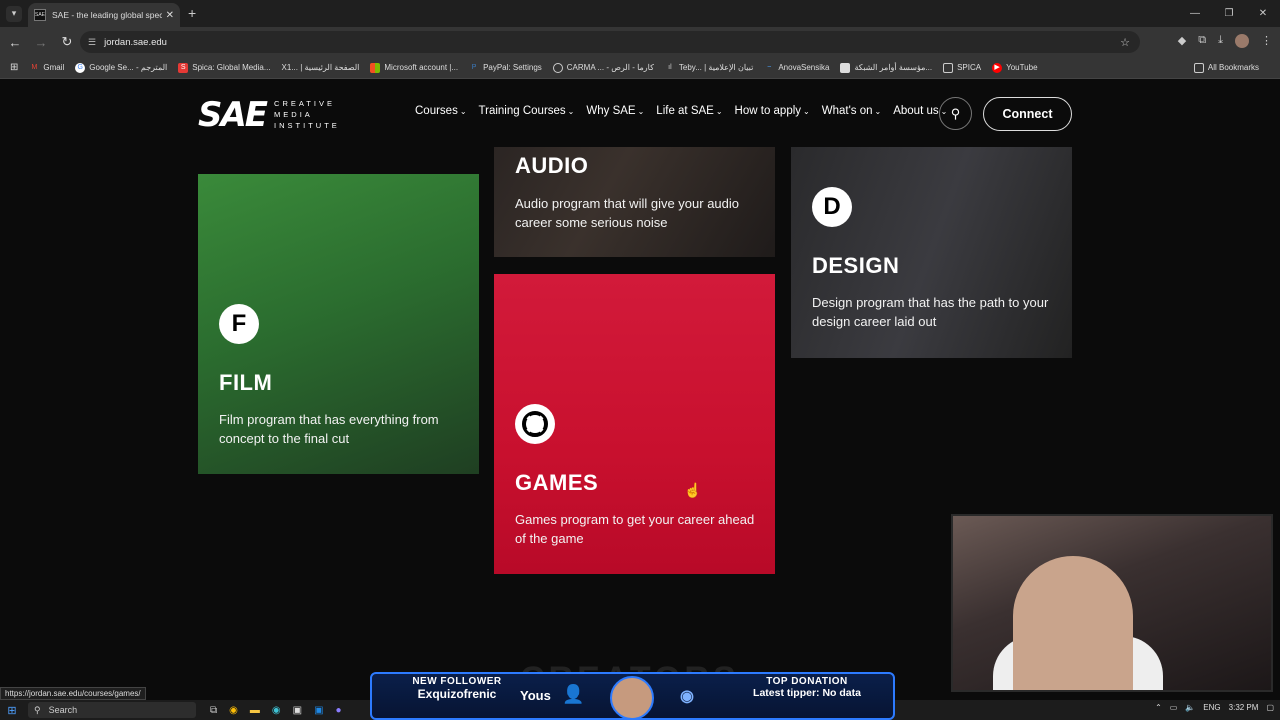  What do you see at coordinates (1244, 707) in the screenshot?
I see `clock: 3:32 PM` at bounding box center [1244, 707].